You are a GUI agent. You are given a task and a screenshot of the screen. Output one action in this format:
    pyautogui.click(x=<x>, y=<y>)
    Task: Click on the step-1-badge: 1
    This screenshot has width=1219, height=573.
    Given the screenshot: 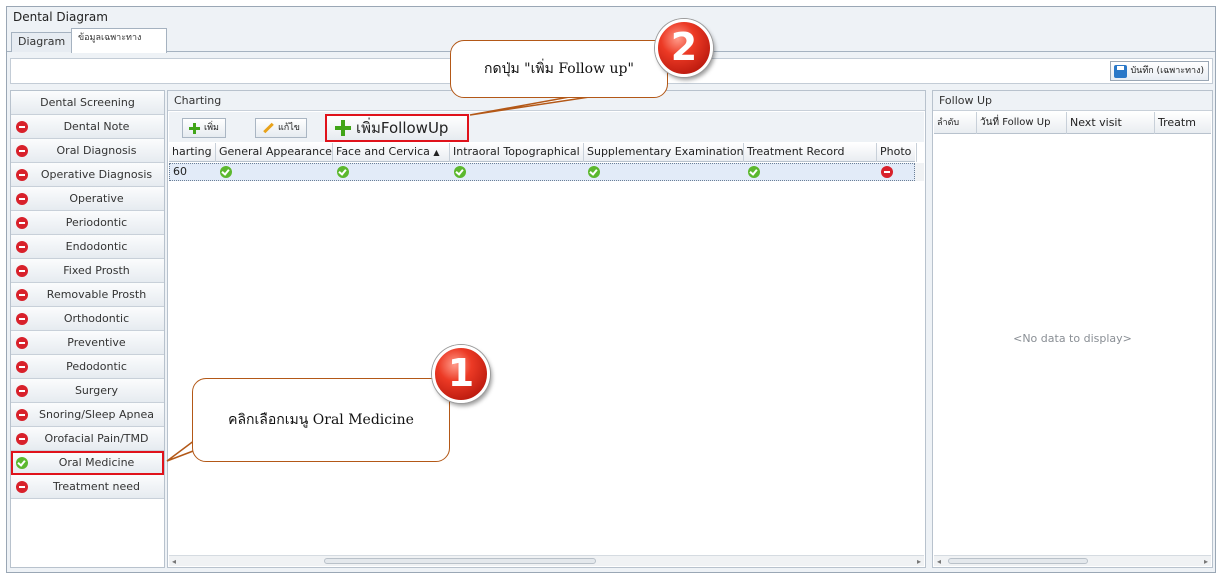 What is the action you would take?
    pyautogui.click(x=461, y=374)
    